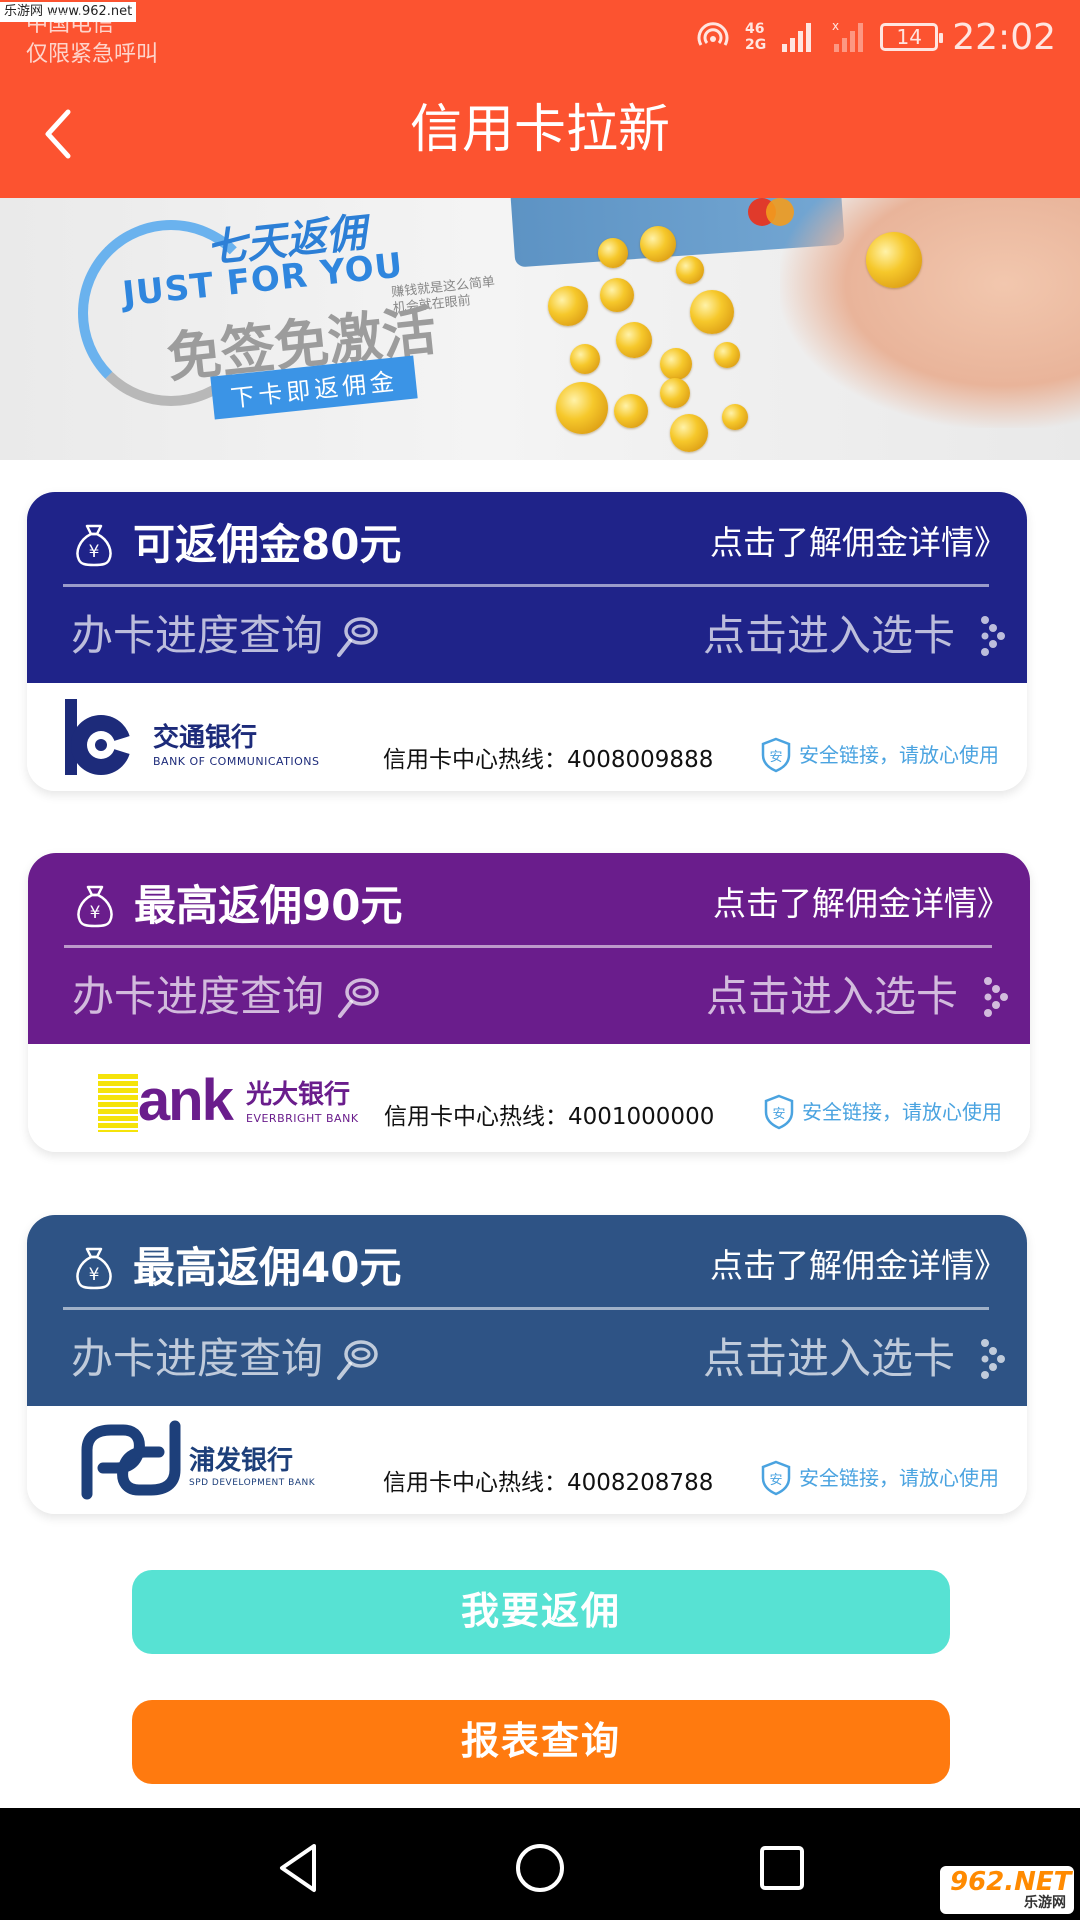 The height and width of the screenshot is (1920, 1080). What do you see at coordinates (548, 1483) in the screenshot?
I see `hotline-text: 信用卡中心热线：4008208788` at bounding box center [548, 1483].